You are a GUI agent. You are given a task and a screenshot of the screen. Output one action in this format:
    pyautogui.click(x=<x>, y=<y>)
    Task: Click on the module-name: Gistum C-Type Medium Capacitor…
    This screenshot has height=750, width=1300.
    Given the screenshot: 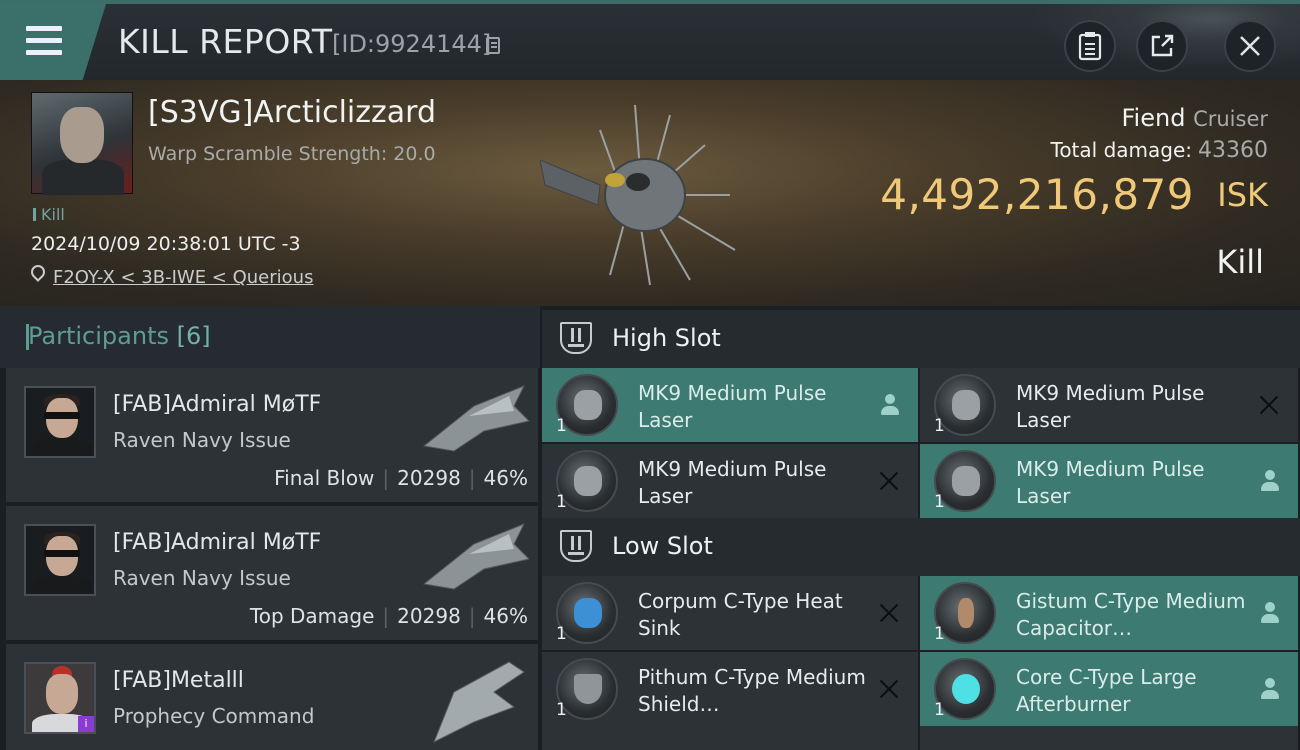 What is the action you would take?
    pyautogui.click(x=1131, y=614)
    